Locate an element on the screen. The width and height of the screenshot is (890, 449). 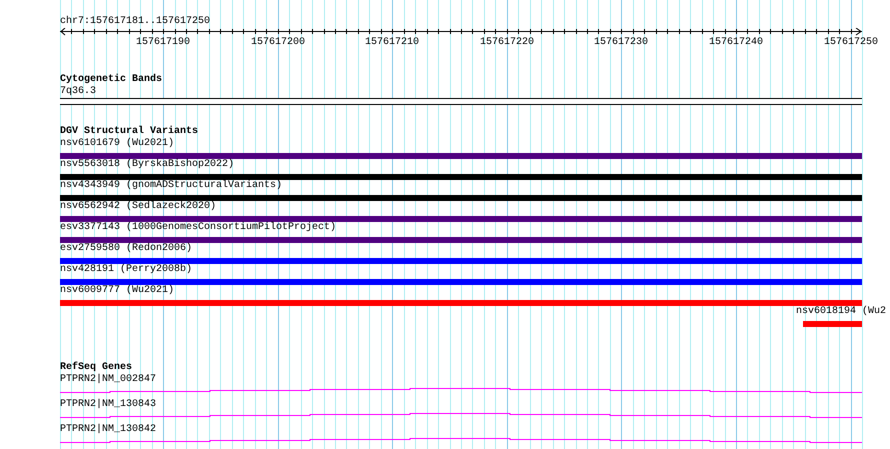
variant-label: nsv6101679 (Wu2021) is located at coordinates (117, 144).